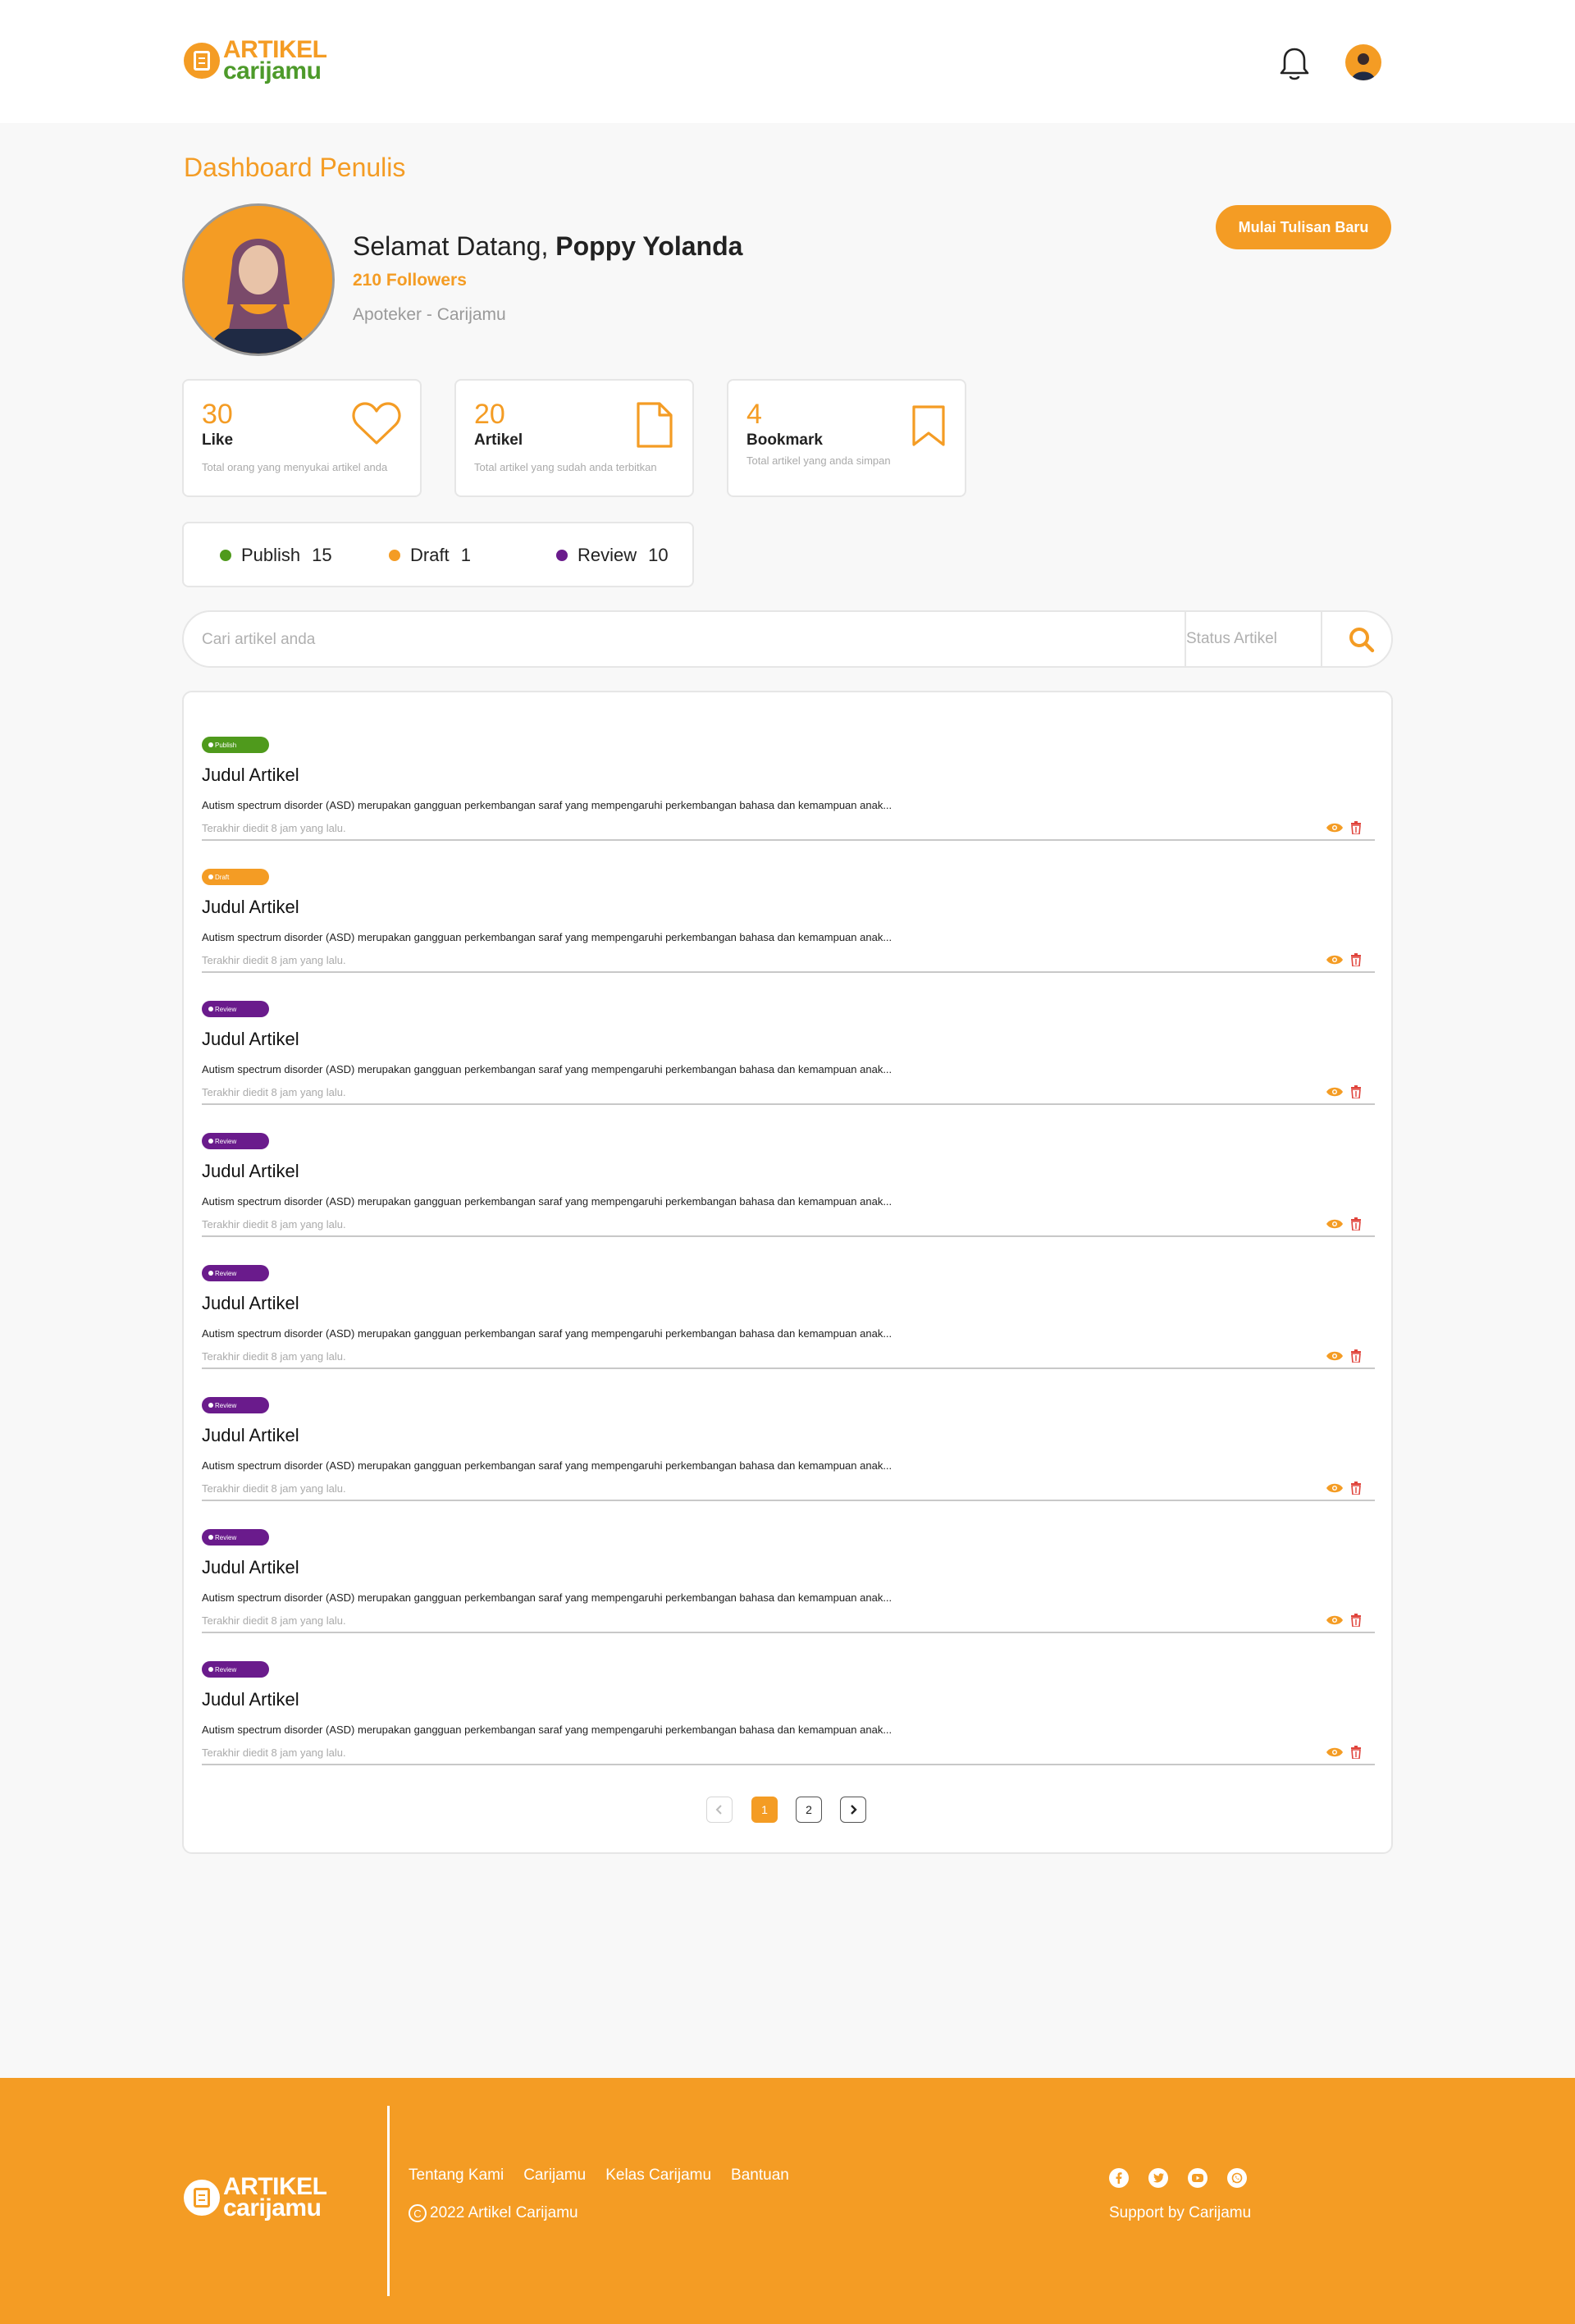 Image resolution: width=1575 pixels, height=2324 pixels. I want to click on support-text: Support by Carijamu, so click(1180, 2212).